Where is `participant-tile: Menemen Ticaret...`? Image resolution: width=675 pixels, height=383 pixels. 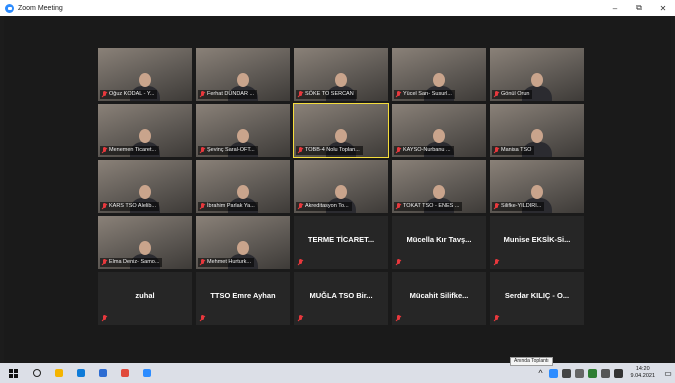 participant-tile: Menemen Ticaret... is located at coordinates (145, 130).